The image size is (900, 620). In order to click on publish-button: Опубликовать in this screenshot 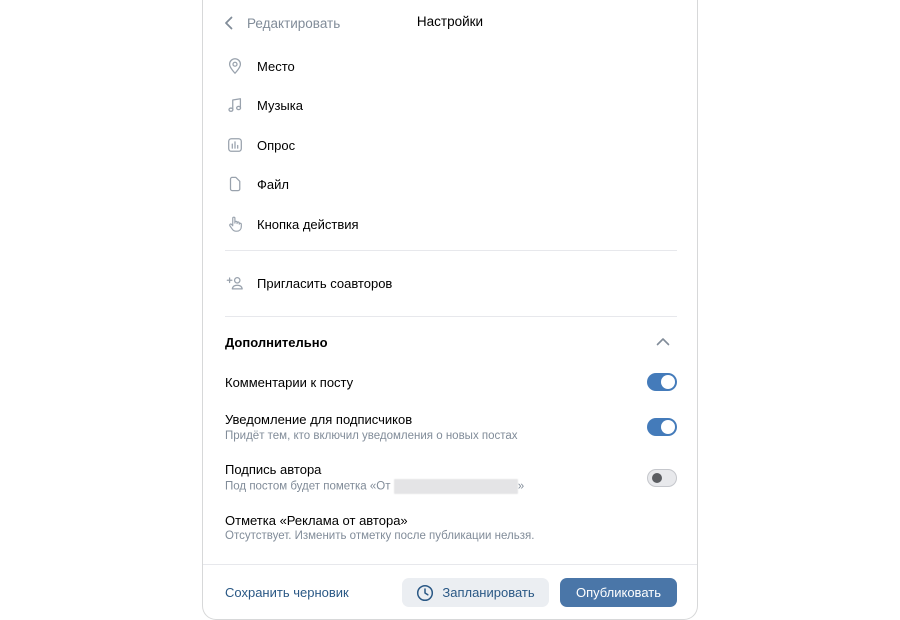, I will do `click(618, 592)`.